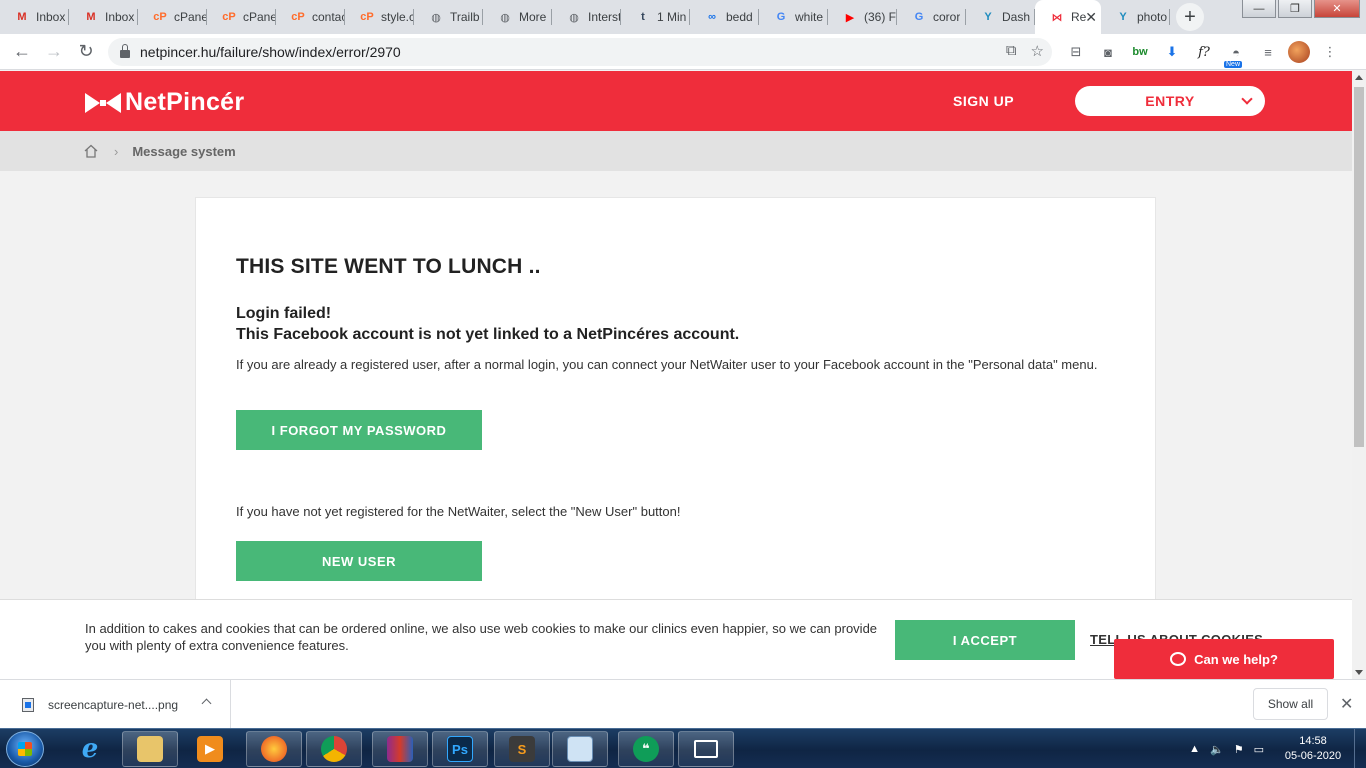 The height and width of the screenshot is (768, 1366). Describe the element at coordinates (985, 640) in the screenshot. I see `accept-cookies-button: I ACCEPT` at that location.